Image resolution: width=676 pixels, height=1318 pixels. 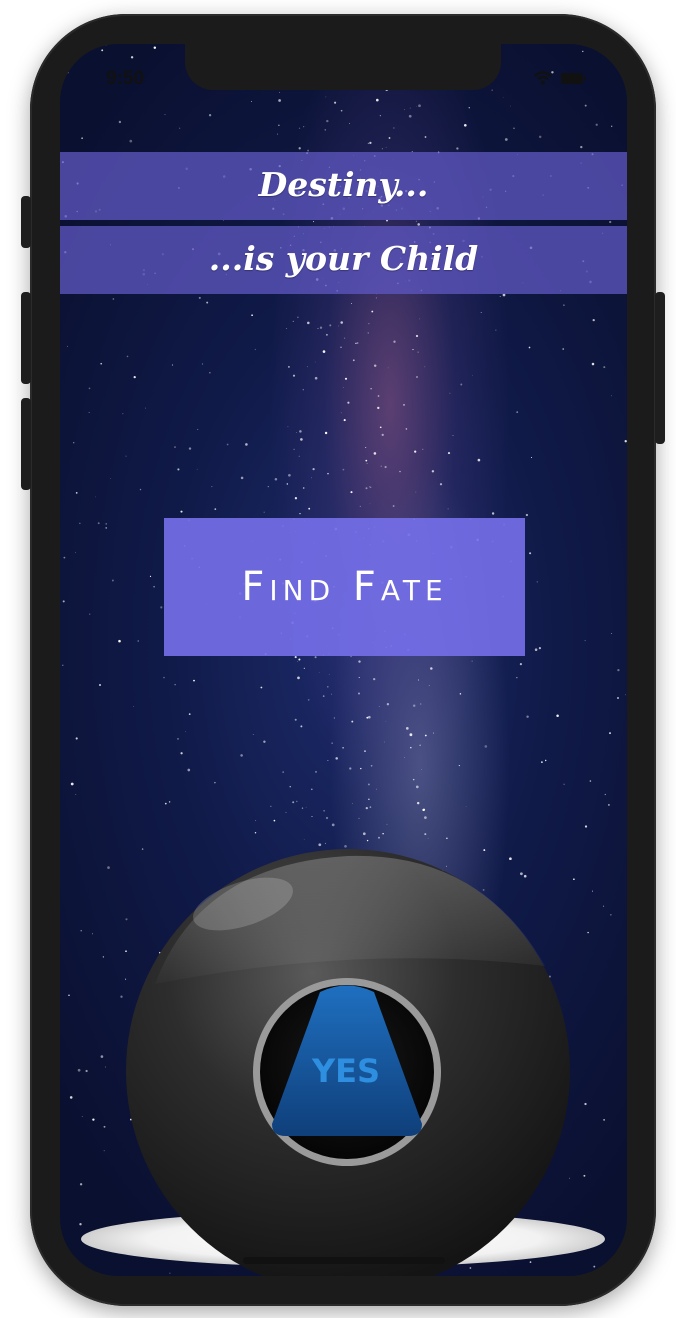 I want to click on battery-icon, so click(x=573, y=78).